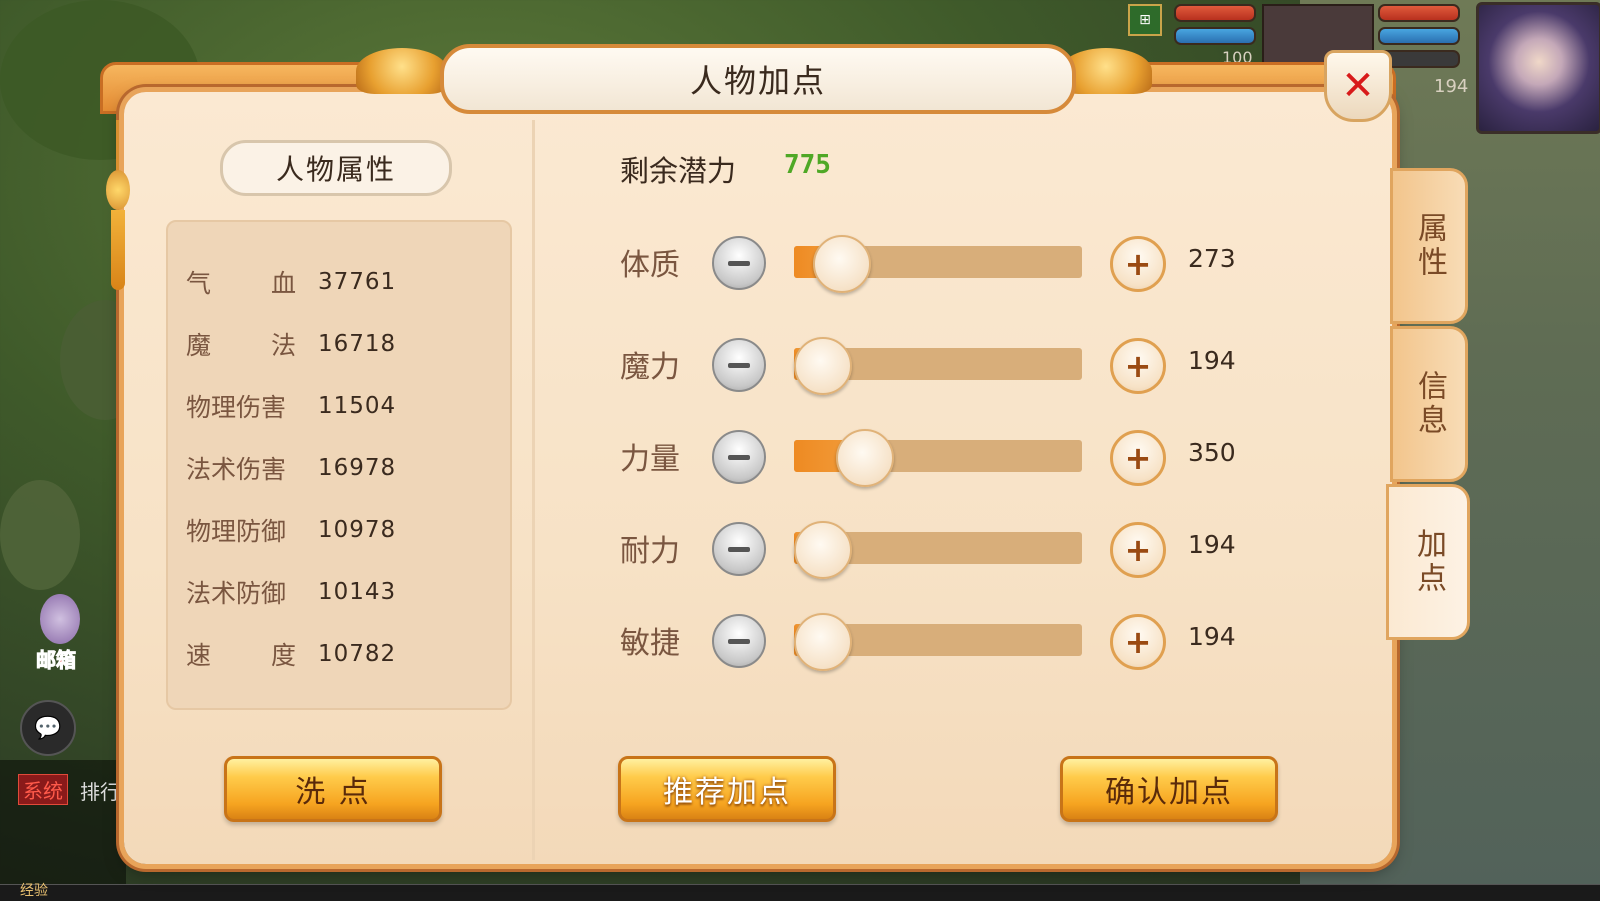  I want to click on pet-status-bars, so click(1215, 27).